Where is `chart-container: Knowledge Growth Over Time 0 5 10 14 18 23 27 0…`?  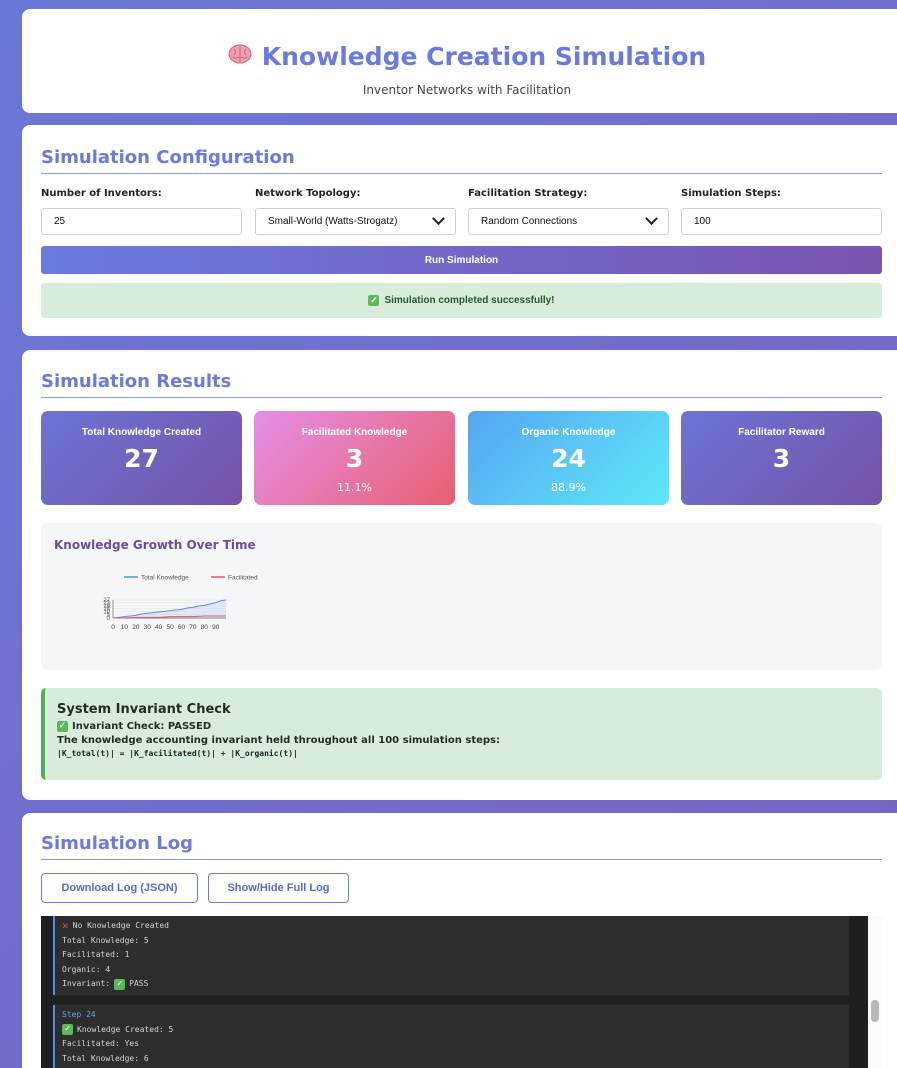 chart-container: Knowledge Growth Over Time 0 5 10 14 18 23 27 0… is located at coordinates (461, 596).